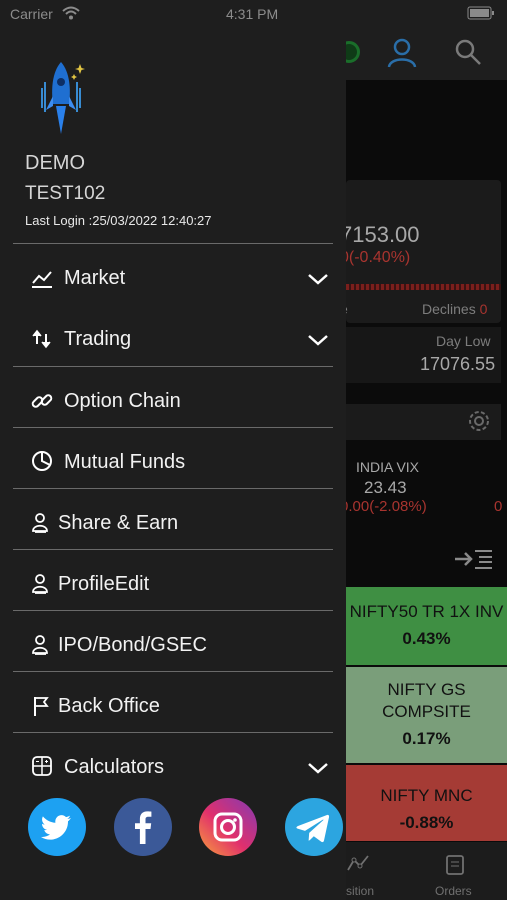  Describe the element at coordinates (455, 864) in the screenshot. I see `orders-icon` at that location.